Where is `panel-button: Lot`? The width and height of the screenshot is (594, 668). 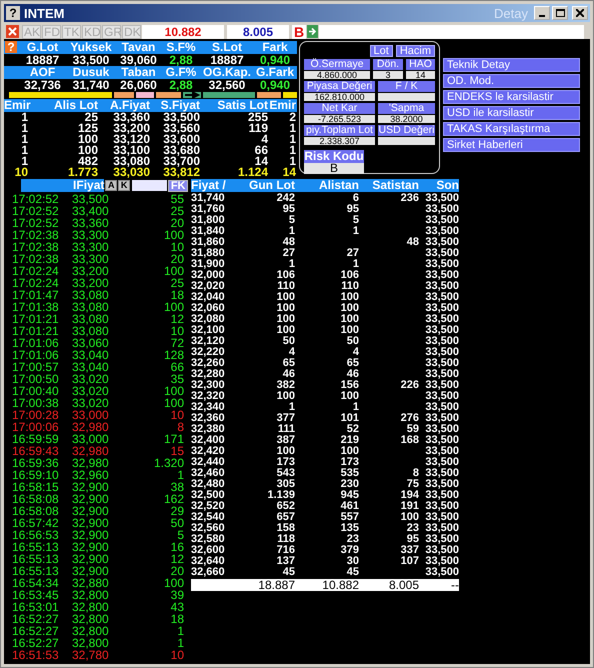 panel-button: Lot is located at coordinates (381, 51).